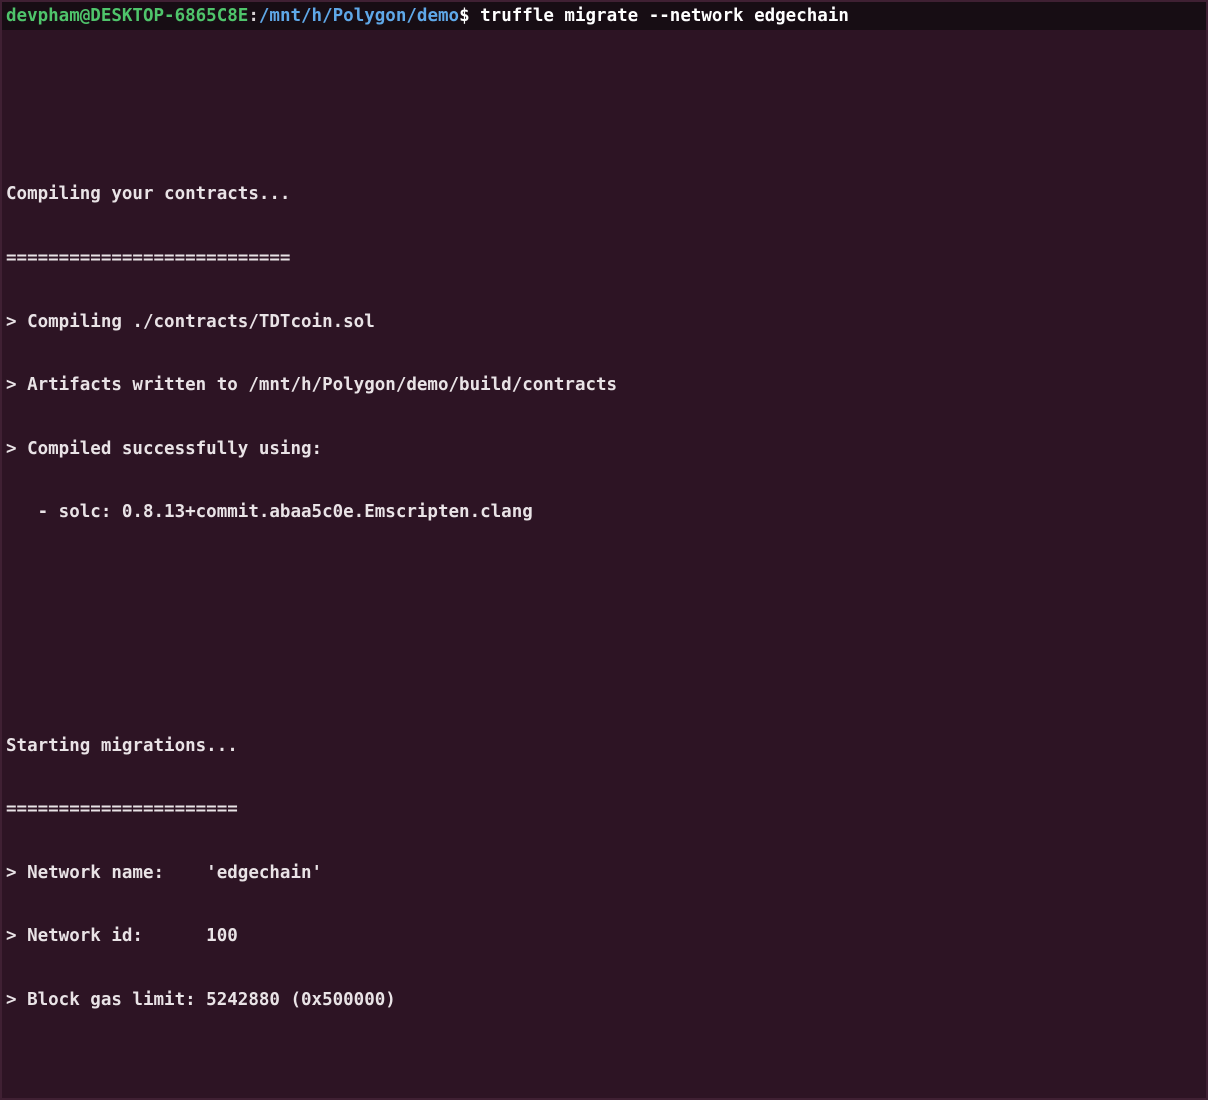 Image resolution: width=1208 pixels, height=1100 pixels. What do you see at coordinates (164, 872) in the screenshot?
I see `migrations-network-name: > Network name: 'edgechain'` at bounding box center [164, 872].